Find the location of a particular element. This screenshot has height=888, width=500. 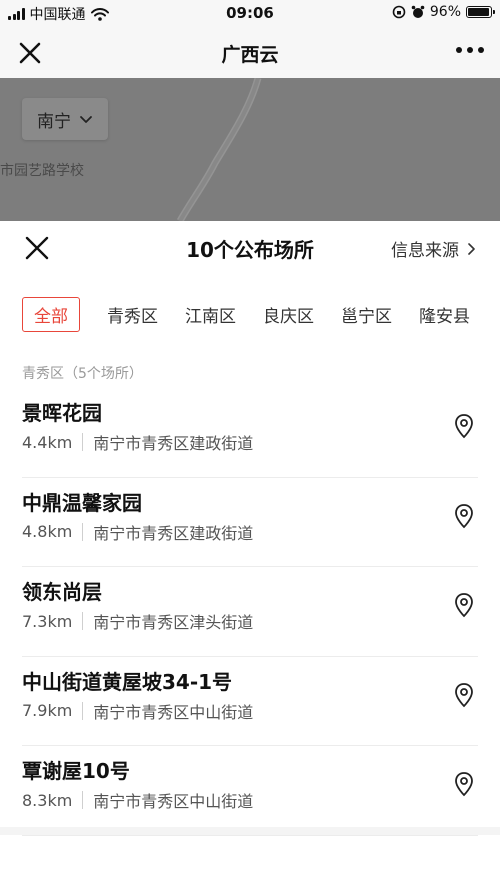

info-source-label: 信息来源 is located at coordinates (425, 251).